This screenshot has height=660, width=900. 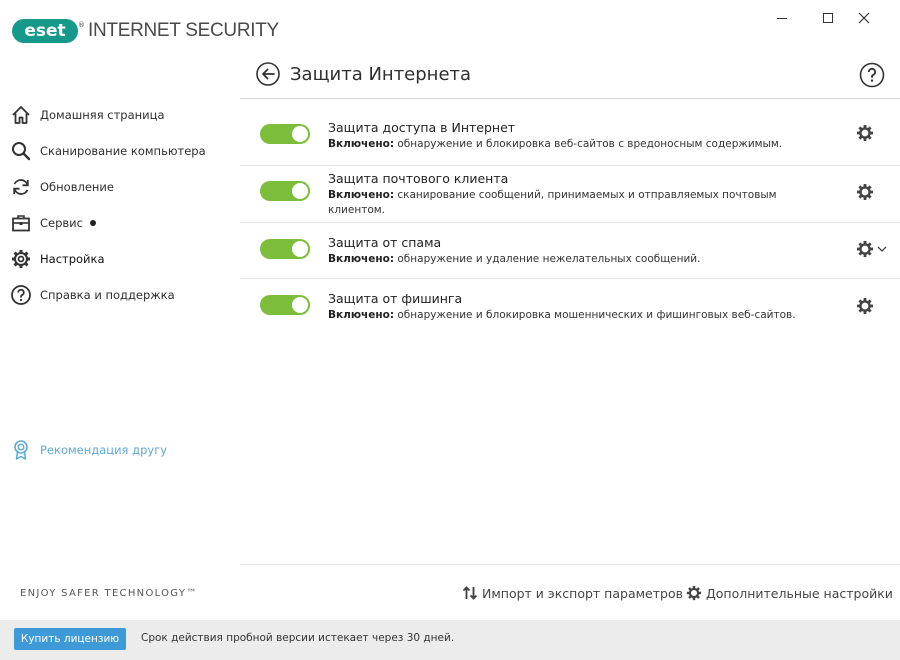 I want to click on minimize-button, so click(x=782, y=18).